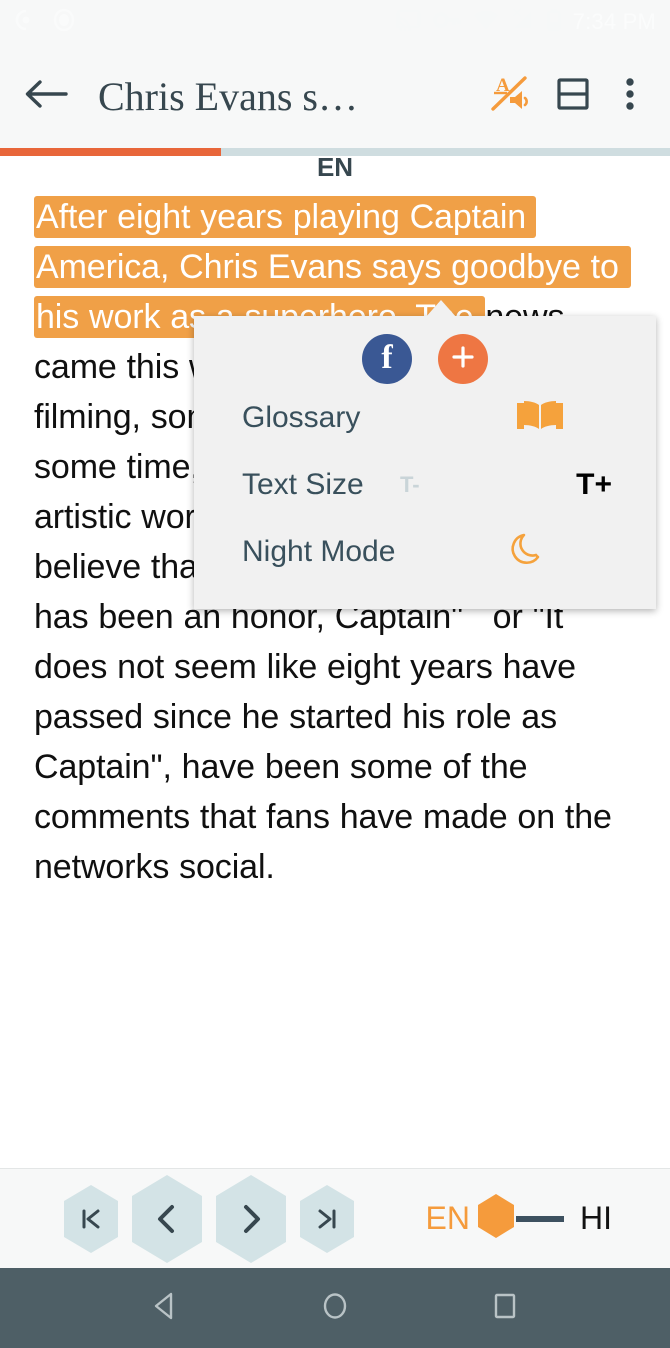 This screenshot has height=1348, width=670. I want to click on chevron-left-icon, so click(167, 1219).